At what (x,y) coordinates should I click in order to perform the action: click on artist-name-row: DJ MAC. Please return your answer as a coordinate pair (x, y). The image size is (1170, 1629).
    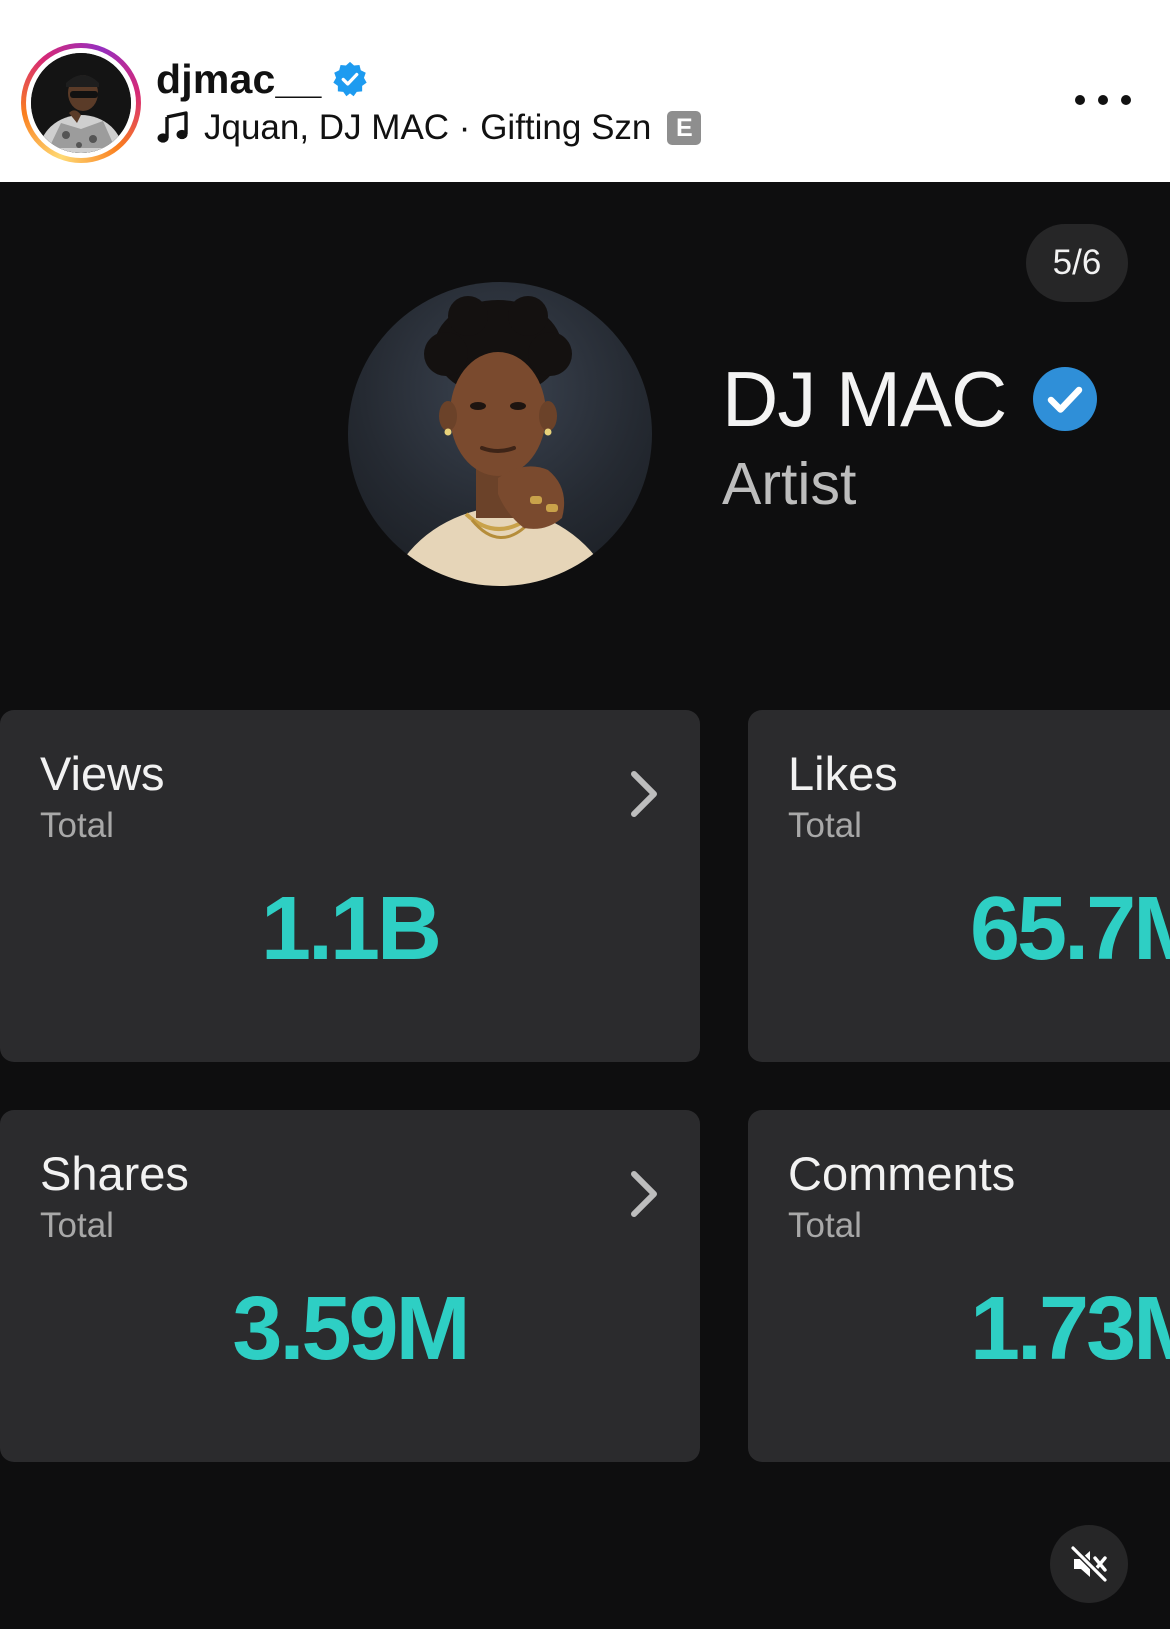
    Looking at the image, I should click on (910, 399).